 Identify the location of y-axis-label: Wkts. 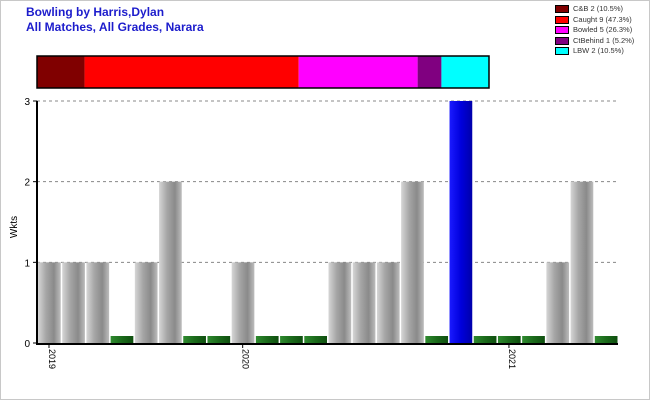
(14, 227).